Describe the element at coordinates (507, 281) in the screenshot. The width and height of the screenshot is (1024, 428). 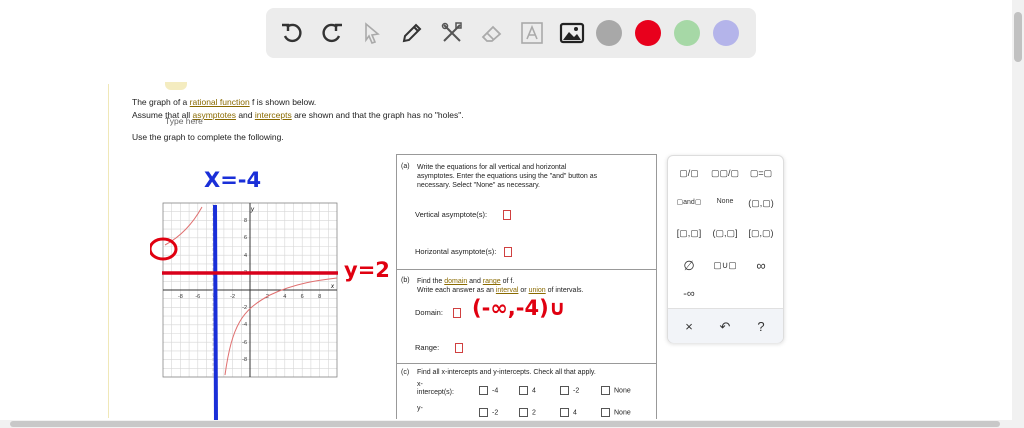
I see `text: of f.` at that location.